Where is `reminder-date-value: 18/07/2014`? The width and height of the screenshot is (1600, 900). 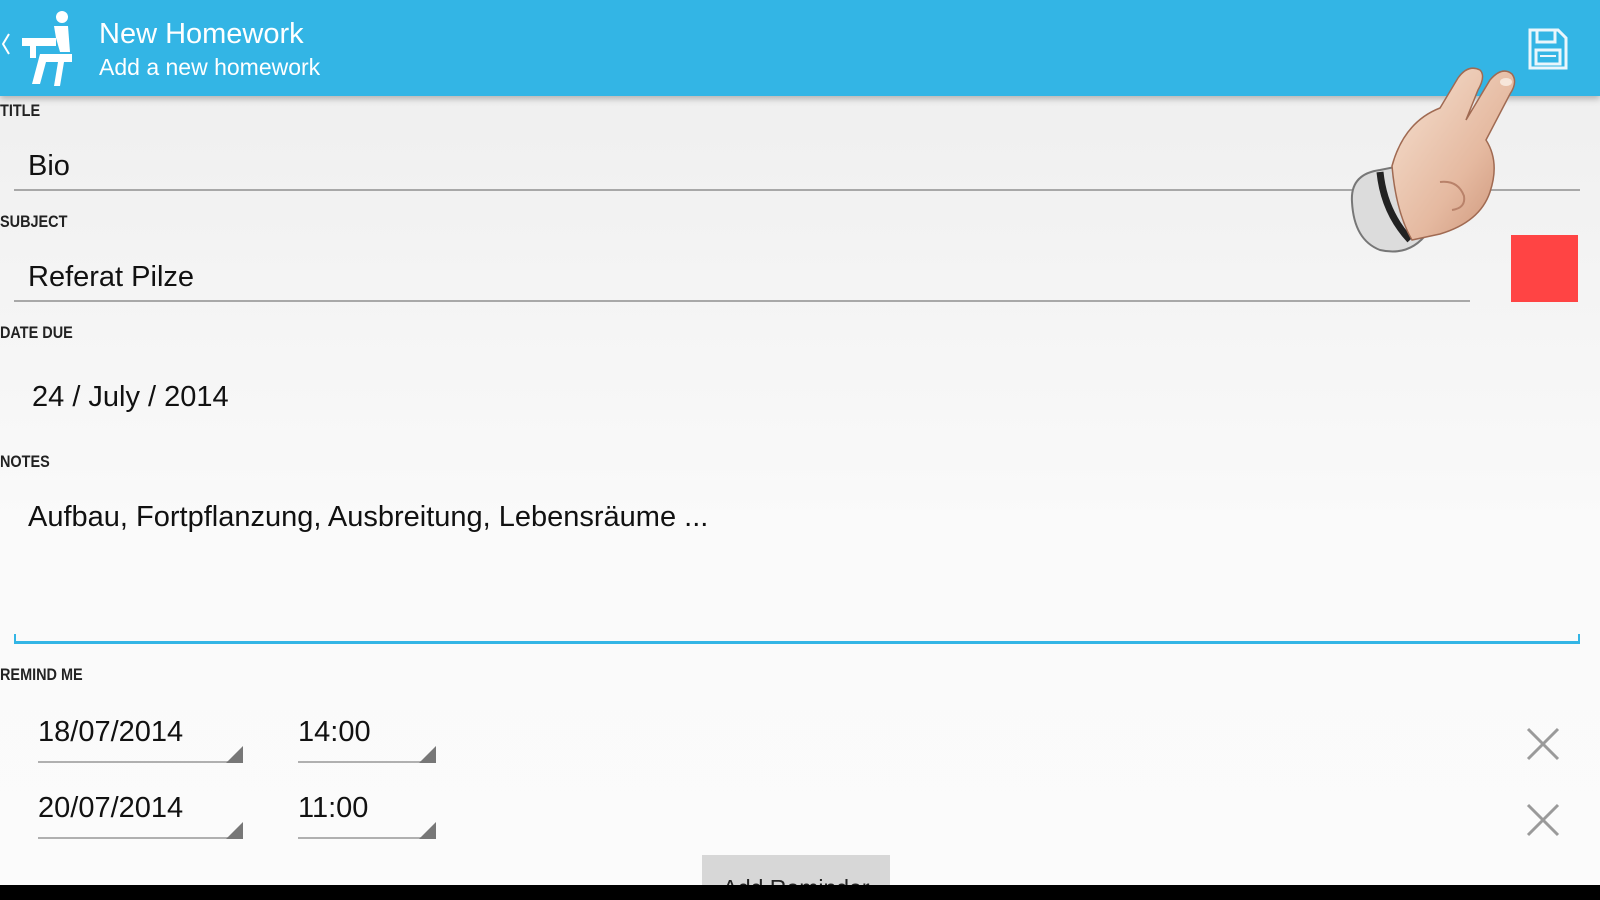
reminder-date-value: 18/07/2014 is located at coordinates (111, 732).